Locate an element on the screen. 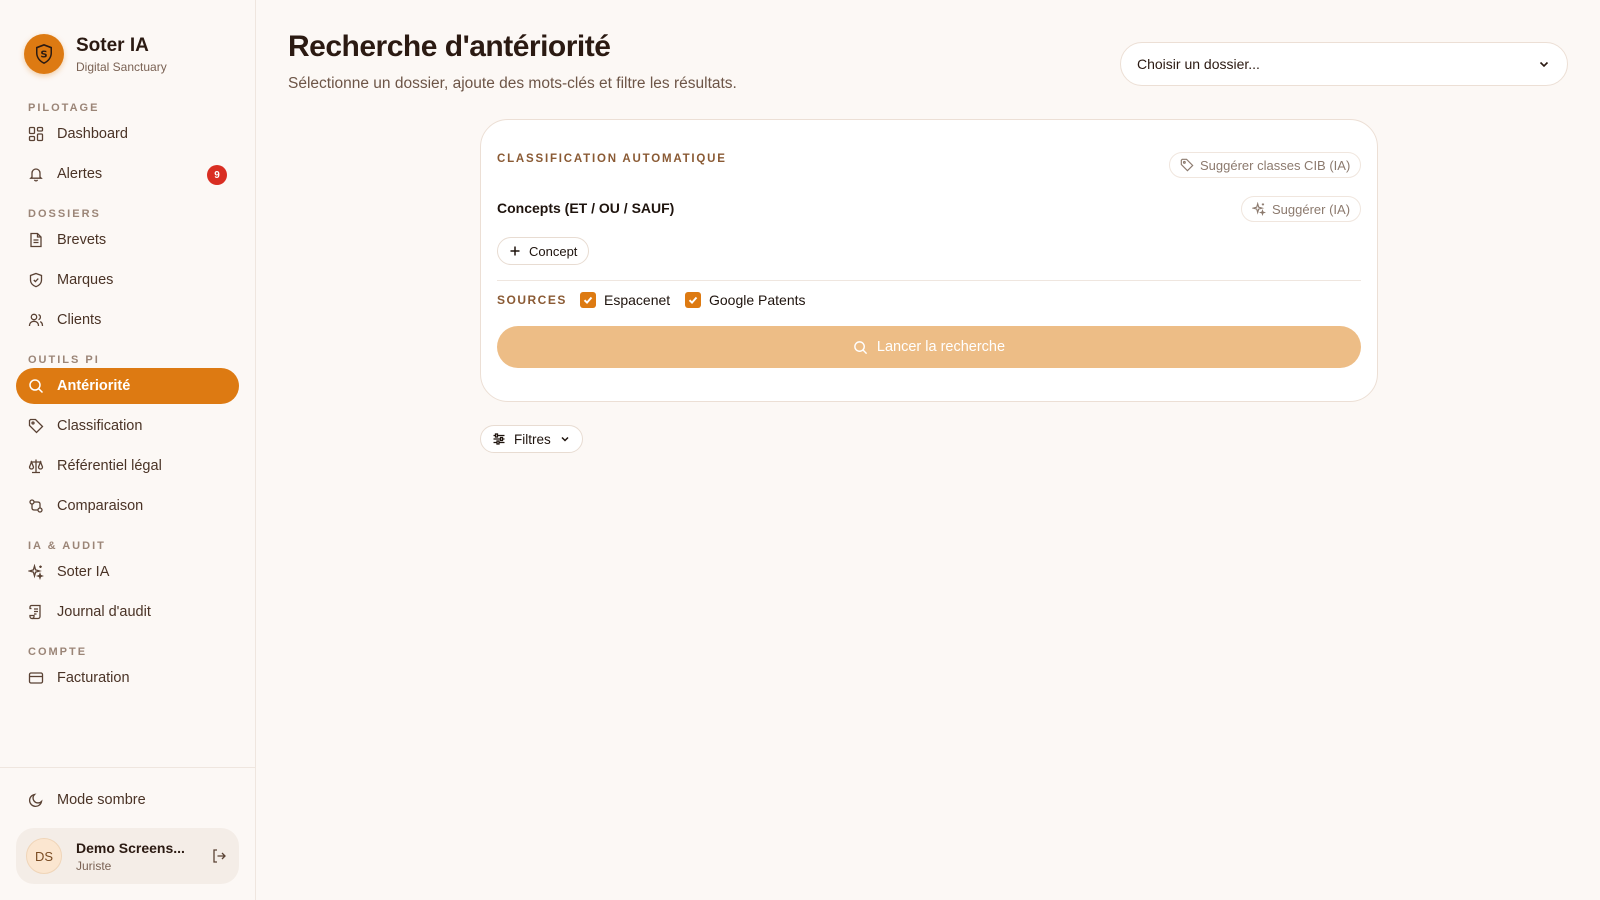  shield-logo-icon: S is located at coordinates (44, 54).